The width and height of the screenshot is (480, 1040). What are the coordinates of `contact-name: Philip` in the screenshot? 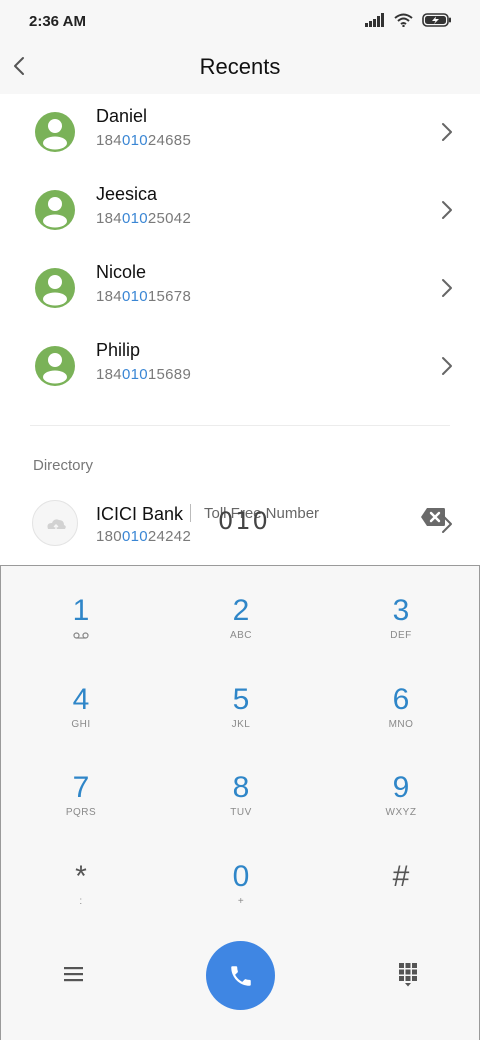 It's located at (118, 350).